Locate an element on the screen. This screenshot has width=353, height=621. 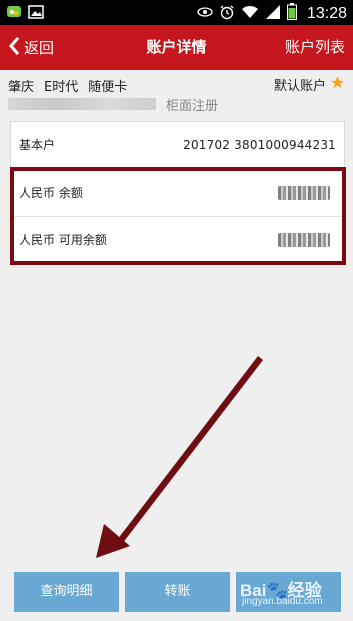
third-button is located at coordinates (288, 592).